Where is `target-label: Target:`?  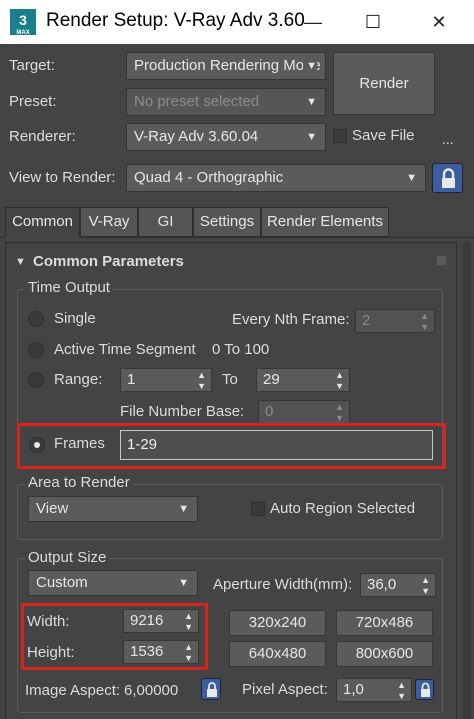
target-label: Target: is located at coordinates (32, 65).